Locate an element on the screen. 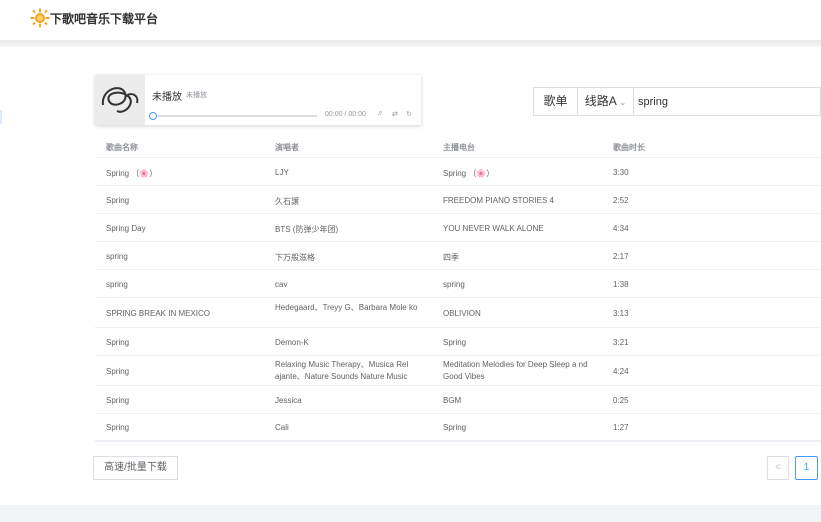 The height and width of the screenshot is (522, 821). table-header: 歌曲名称 演唱者 主播电台 歌曲时长 is located at coordinates (458, 145).